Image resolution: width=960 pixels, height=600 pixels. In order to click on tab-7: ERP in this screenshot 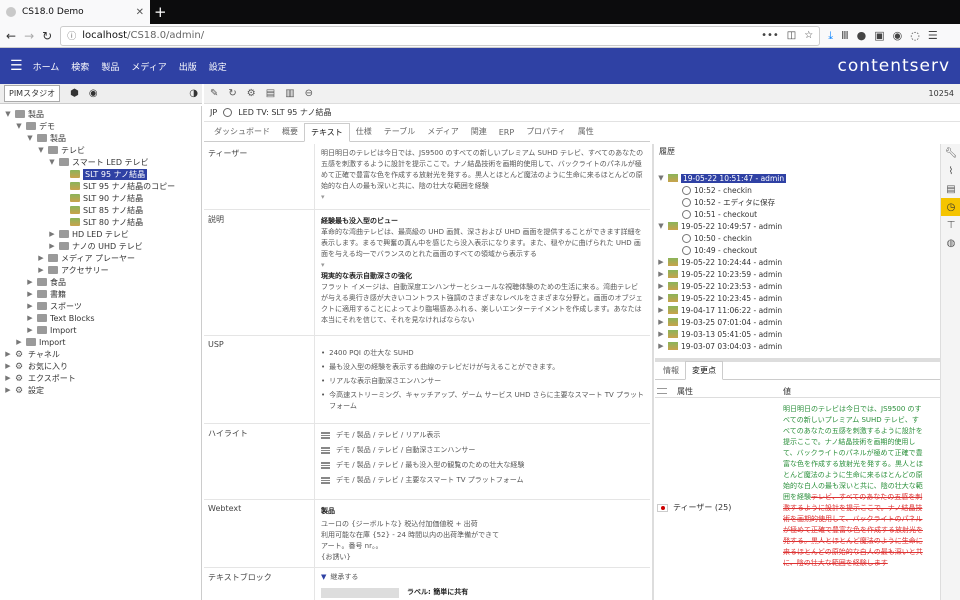, I will do `click(506, 134)`.